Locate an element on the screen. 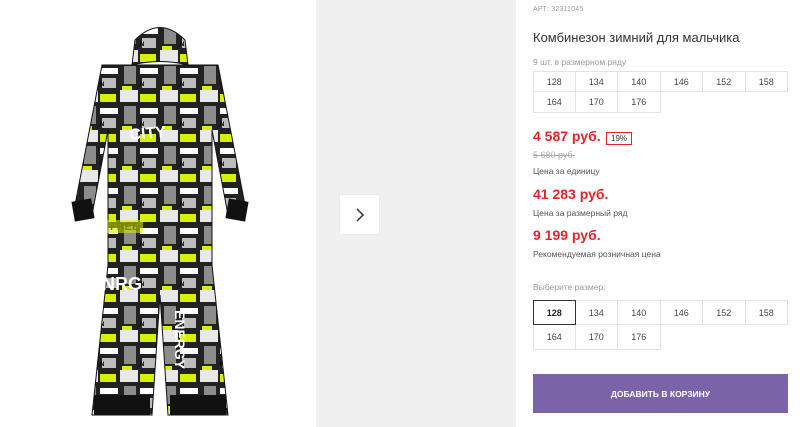 The image size is (800, 427). size-option: 140 is located at coordinates (639, 312).